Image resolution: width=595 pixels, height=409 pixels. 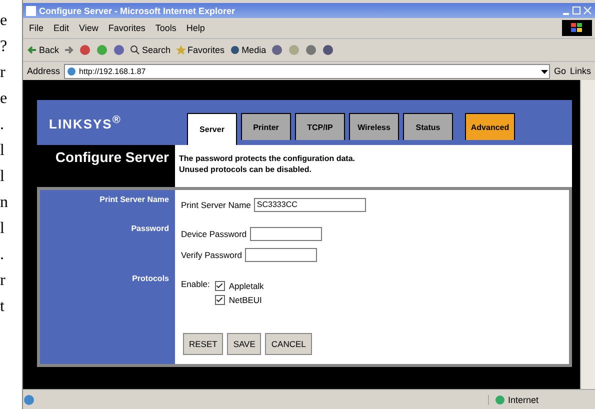 What do you see at coordinates (246, 286) in the screenshot?
I see `option-label: Appletalk` at bounding box center [246, 286].